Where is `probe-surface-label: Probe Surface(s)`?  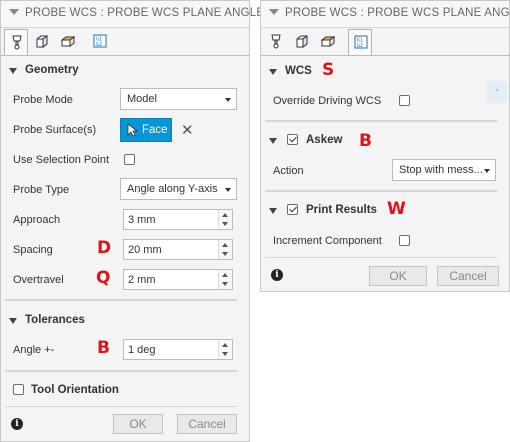 probe-surface-label: Probe Surface(s) is located at coordinates (55, 130).